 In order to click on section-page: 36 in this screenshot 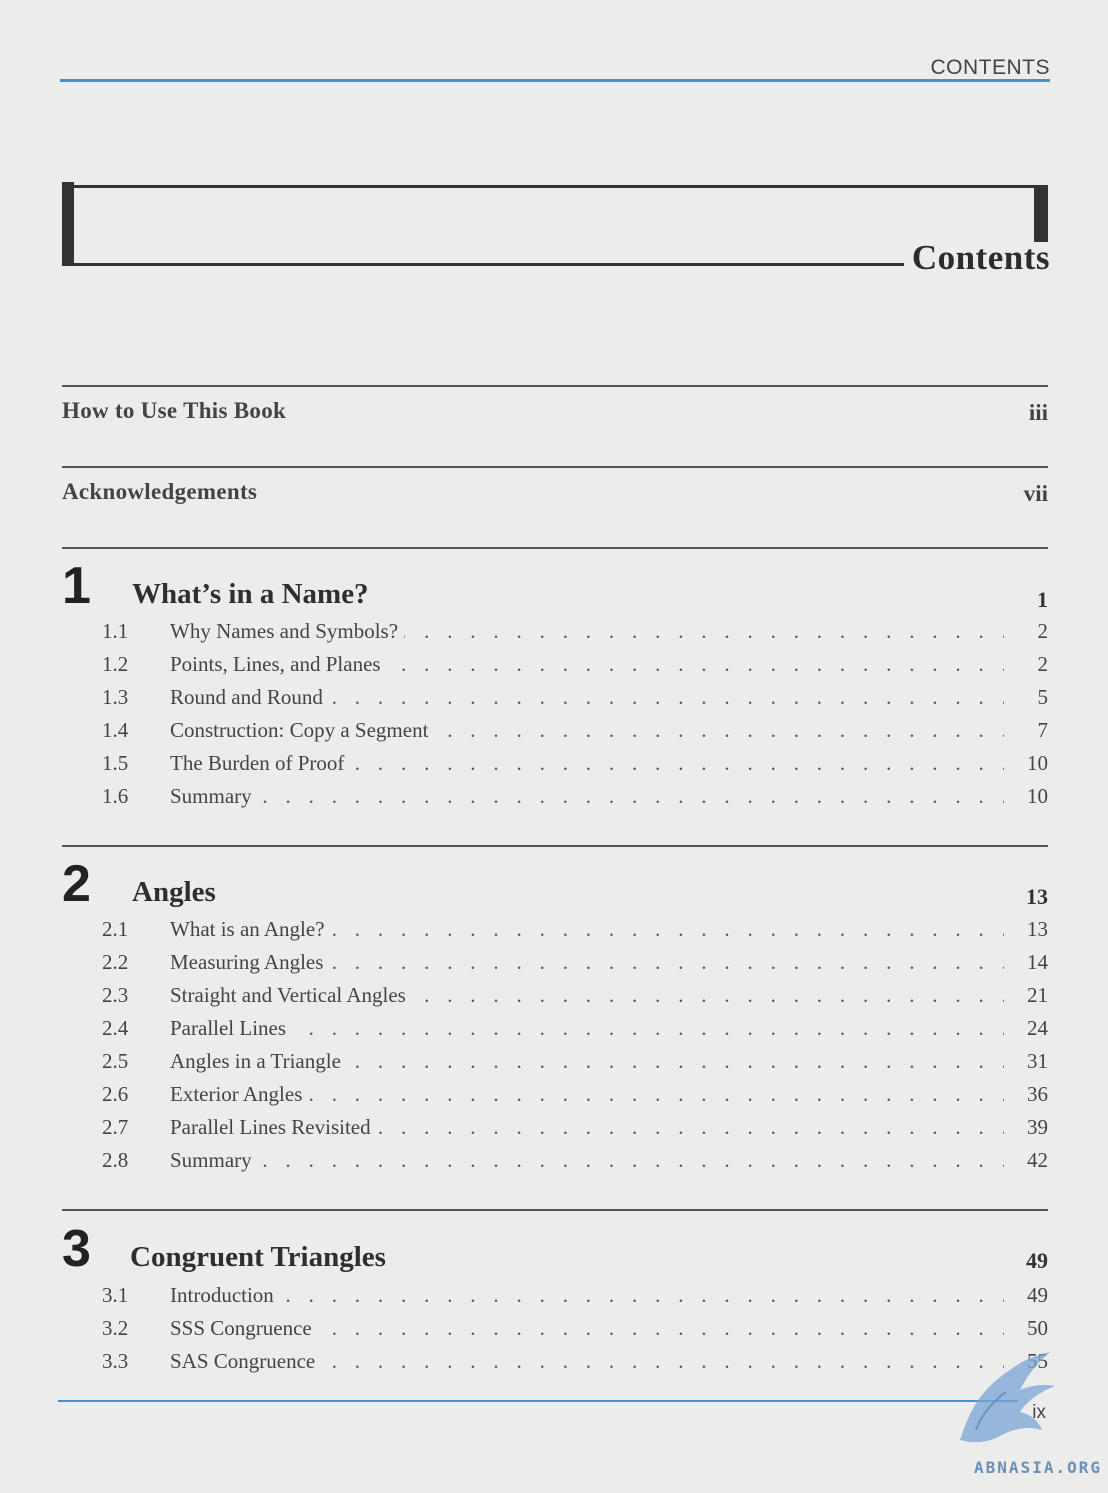, I will do `click(1037, 1094)`.